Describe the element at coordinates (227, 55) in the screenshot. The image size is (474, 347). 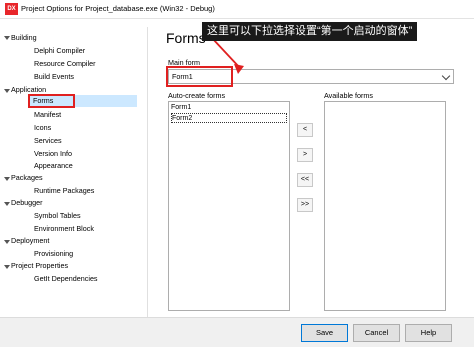
I see `annotation-arrow-icon` at that location.